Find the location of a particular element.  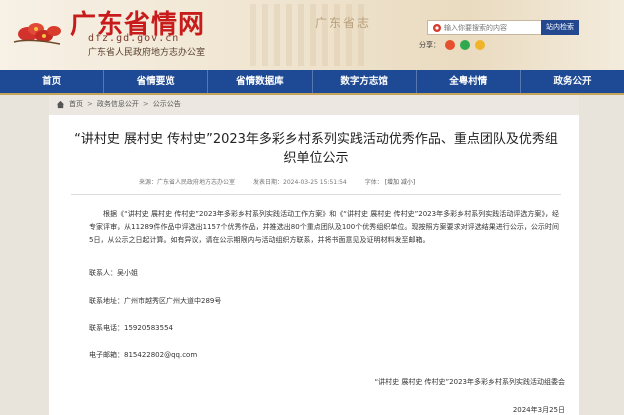

nav-underline is located at coordinates (312, 94).